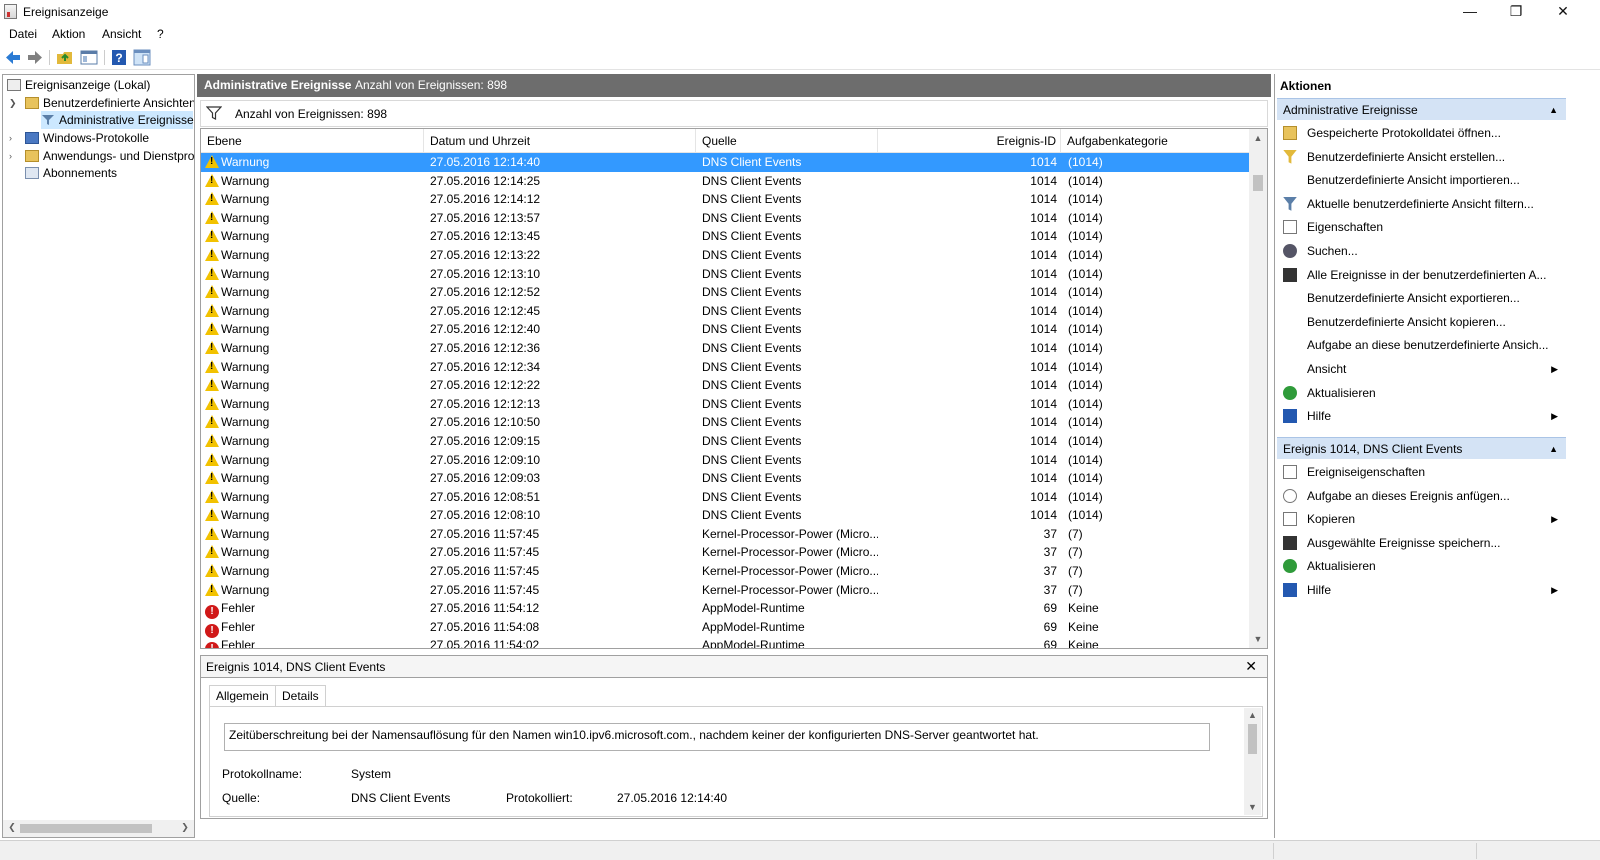  What do you see at coordinates (14, 103) in the screenshot?
I see `collapse-chevron-icon: ❯` at bounding box center [14, 103].